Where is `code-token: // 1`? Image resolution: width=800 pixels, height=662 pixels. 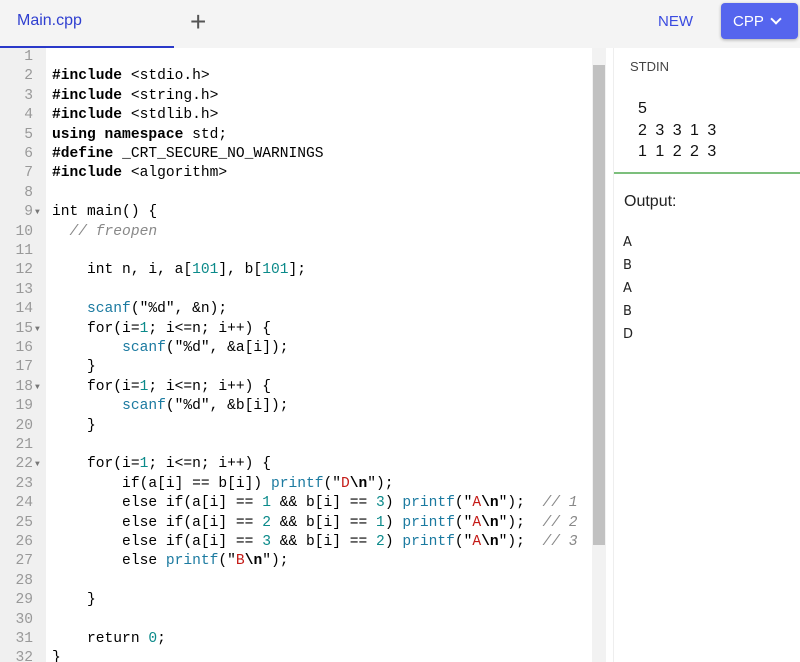
code-token: // 1 is located at coordinates (560, 503).